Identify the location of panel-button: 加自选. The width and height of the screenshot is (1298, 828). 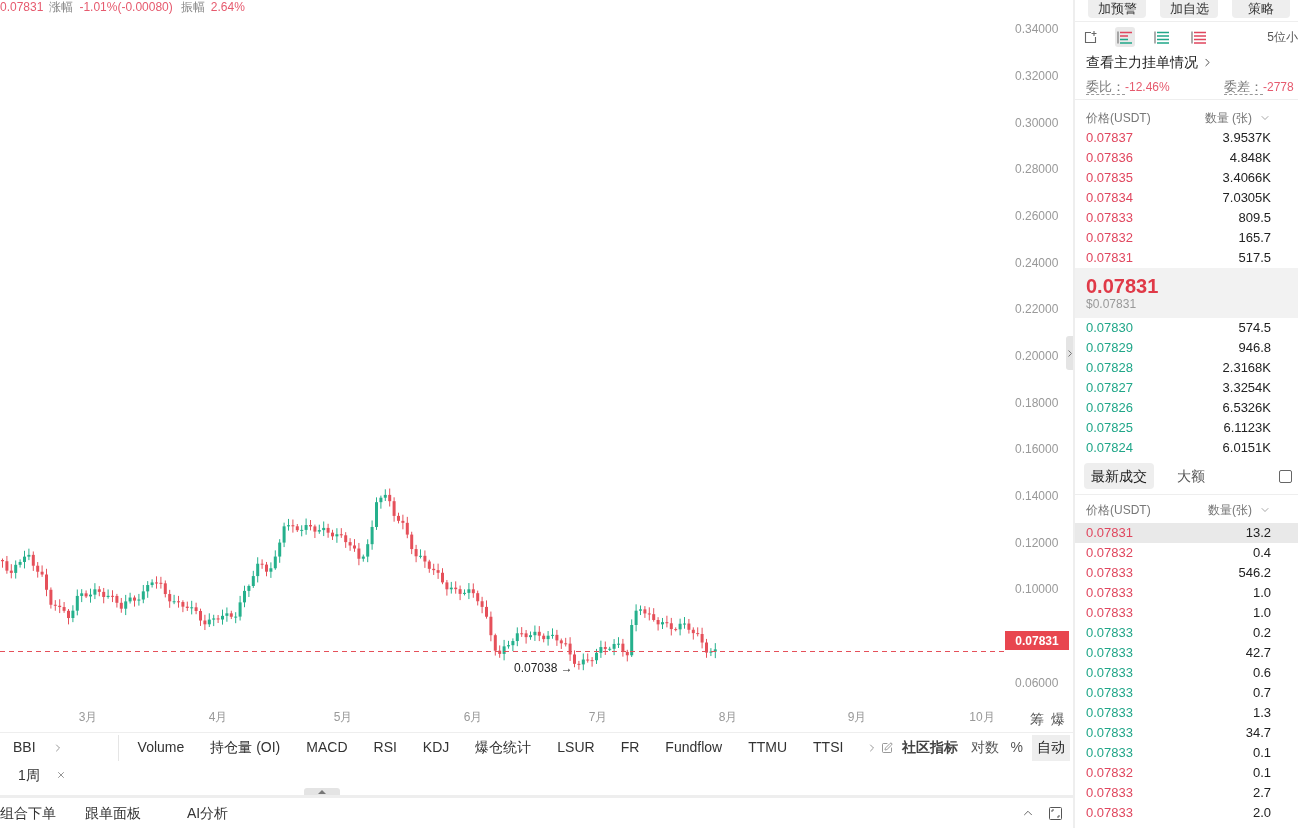
(1189, 9).